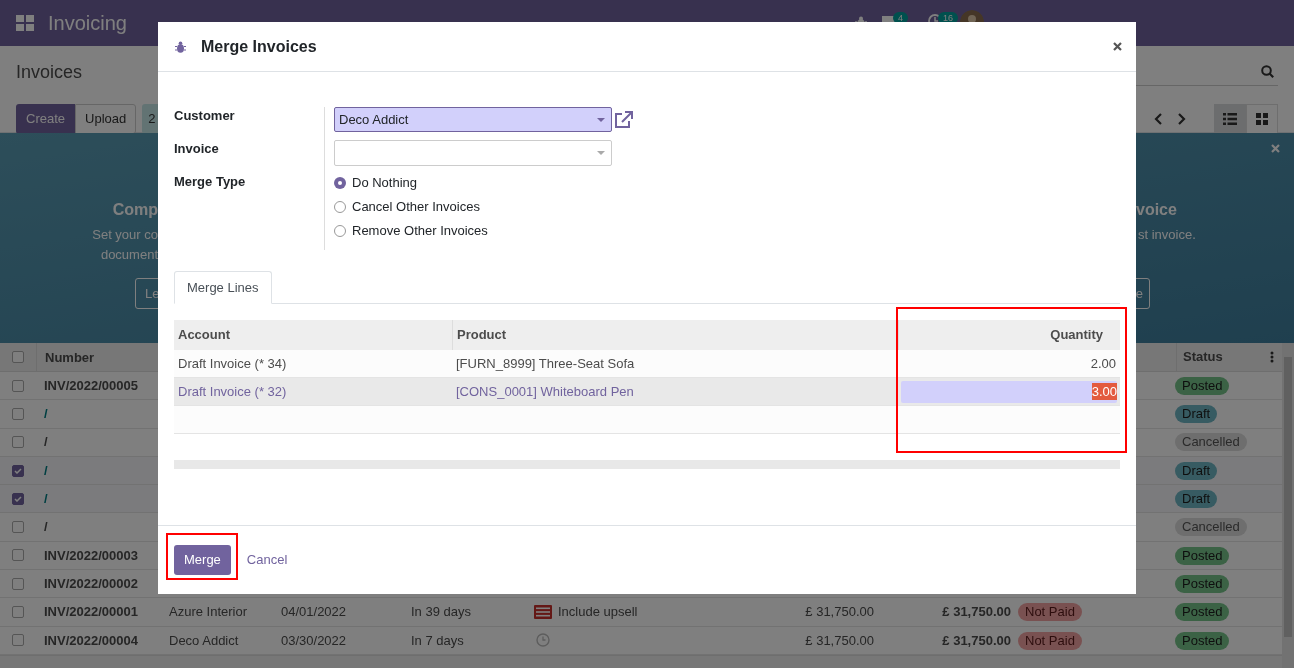 The width and height of the screenshot is (1294, 668). Describe the element at coordinates (1009, 391) in the screenshot. I see `quantity-input: 3.00` at that location.